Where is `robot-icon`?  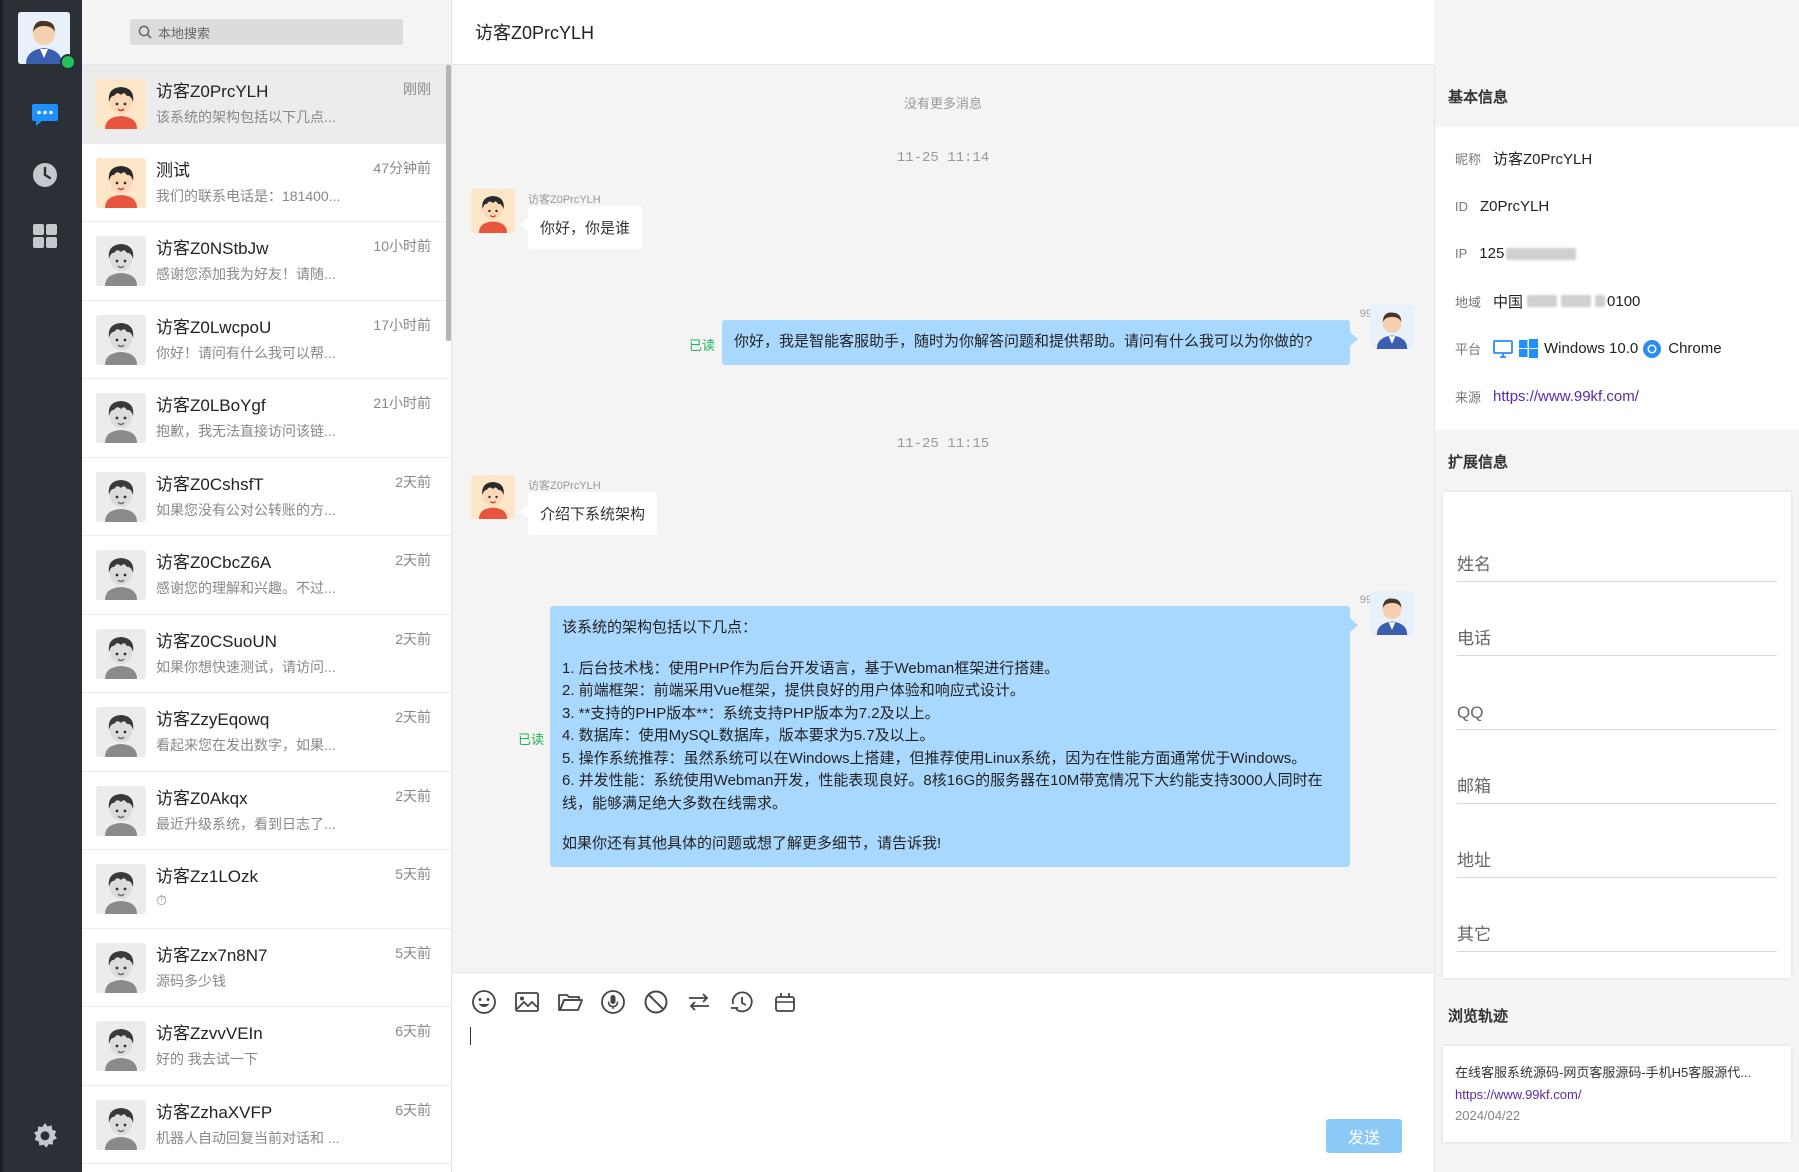 robot-icon is located at coordinates (785, 1002).